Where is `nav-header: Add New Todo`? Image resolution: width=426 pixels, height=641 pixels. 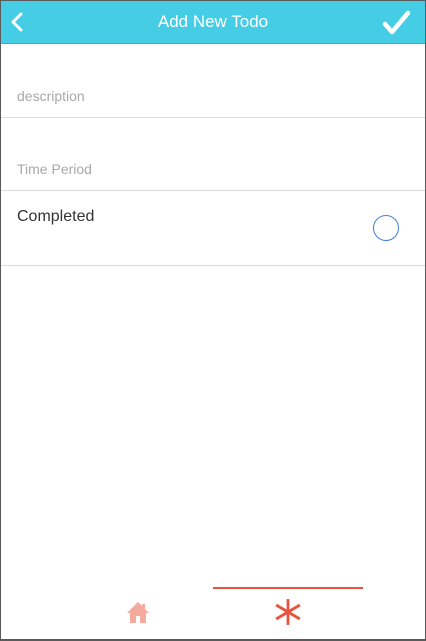 nav-header: Add New Todo is located at coordinates (213, 22).